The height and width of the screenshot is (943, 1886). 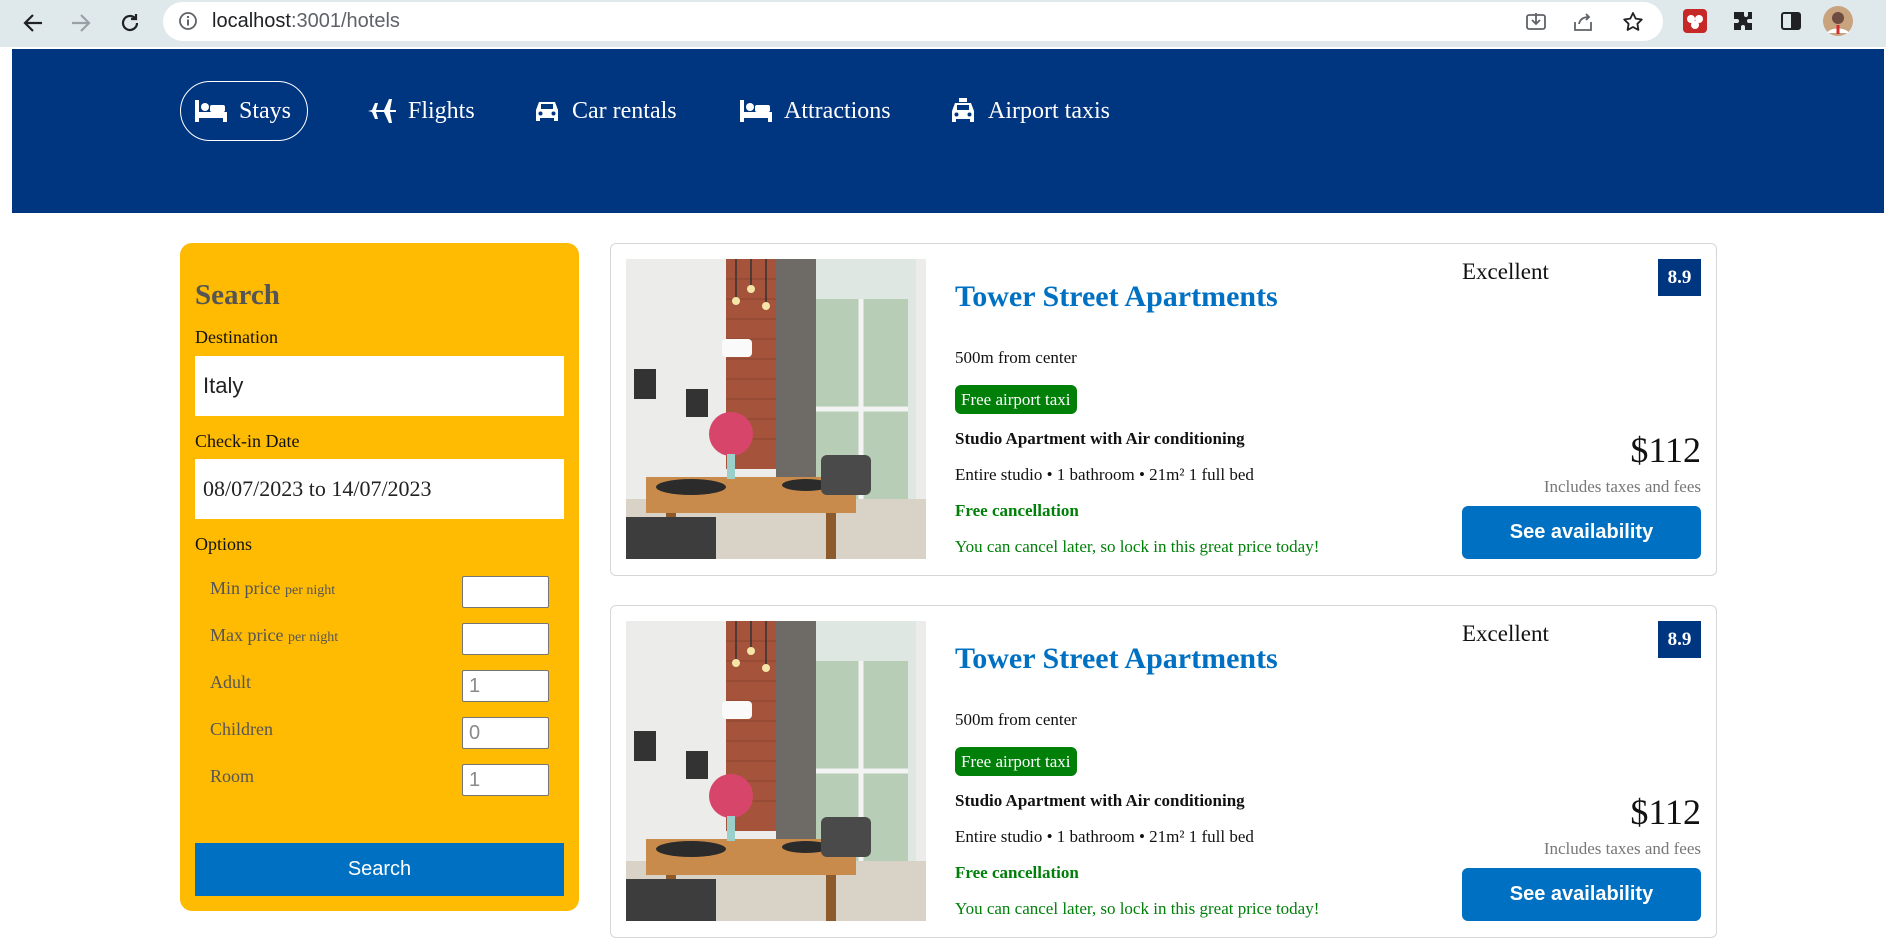 What do you see at coordinates (1743, 21) in the screenshot?
I see `extensions-puzzle-icon` at bounding box center [1743, 21].